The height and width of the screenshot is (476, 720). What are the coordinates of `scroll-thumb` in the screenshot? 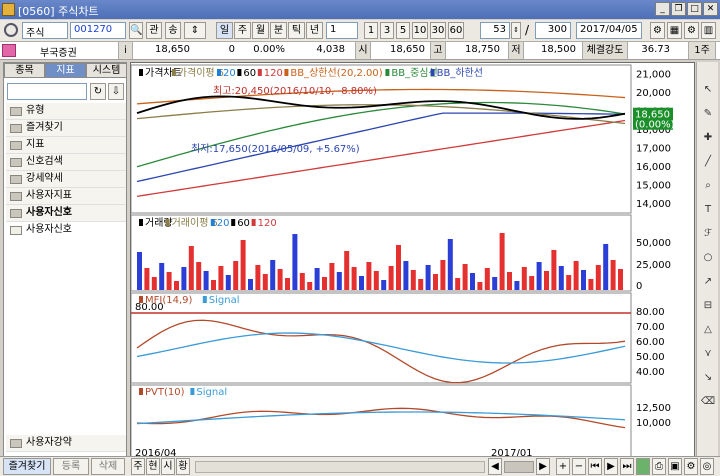 It's located at (519, 467).